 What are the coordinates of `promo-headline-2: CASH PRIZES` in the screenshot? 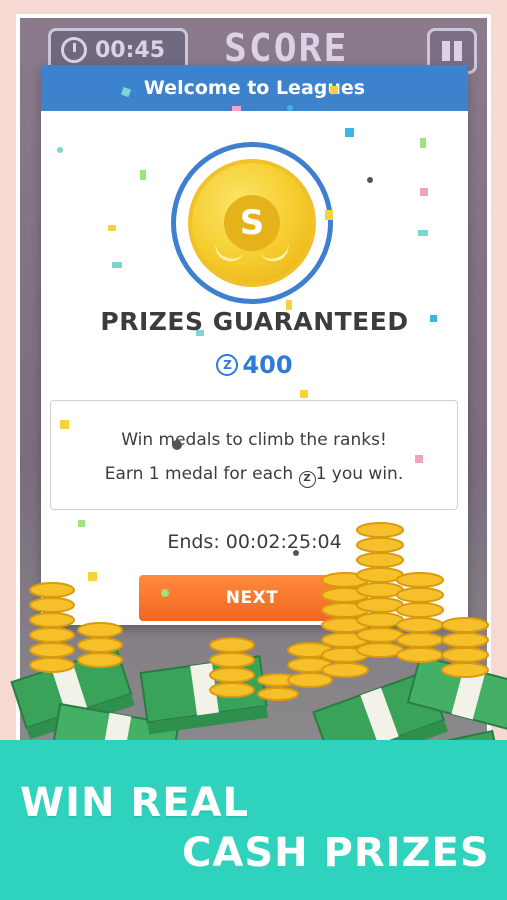 It's located at (336, 853).